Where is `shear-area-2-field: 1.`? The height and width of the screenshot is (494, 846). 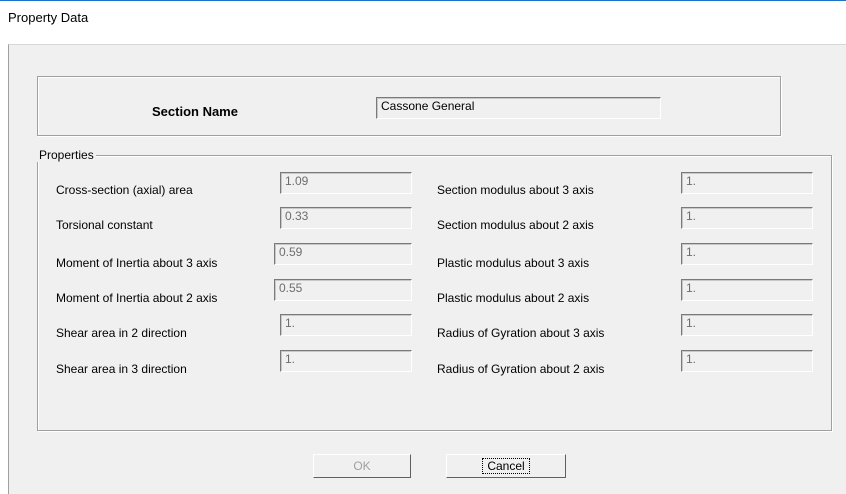
shear-area-2-field: 1. is located at coordinates (346, 325).